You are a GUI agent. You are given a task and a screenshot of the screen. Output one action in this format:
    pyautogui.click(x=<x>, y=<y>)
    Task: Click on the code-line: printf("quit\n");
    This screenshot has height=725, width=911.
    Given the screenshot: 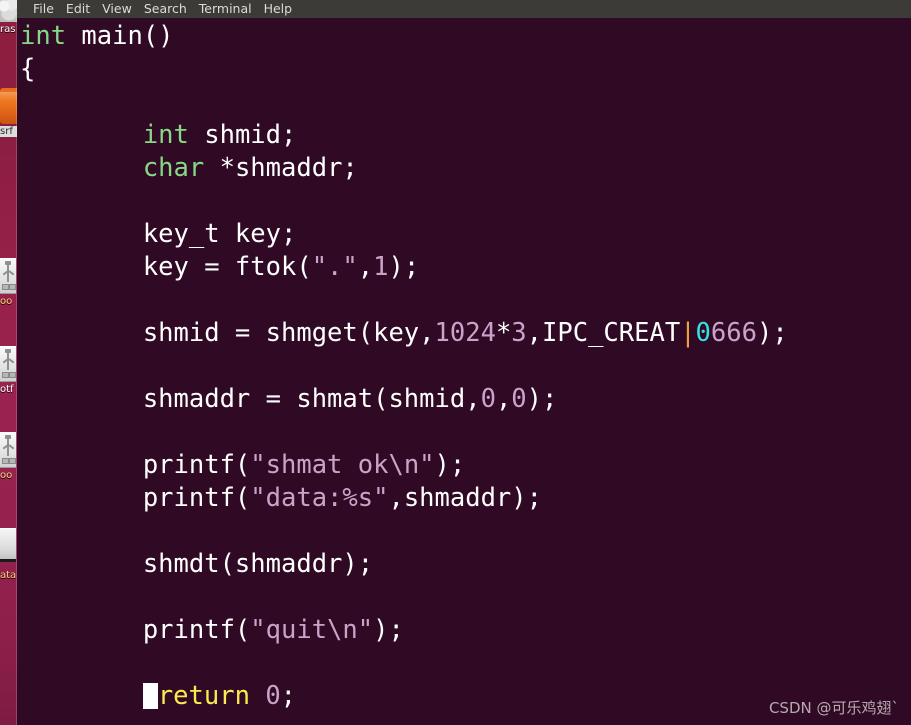 What is the action you would take?
    pyautogui.click(x=404, y=630)
    